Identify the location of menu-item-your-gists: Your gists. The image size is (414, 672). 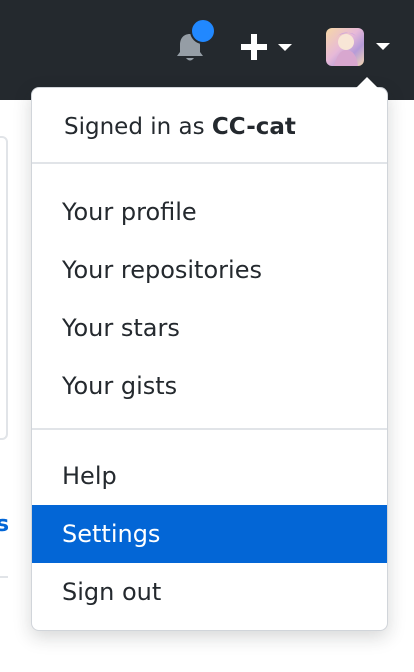
(209, 386).